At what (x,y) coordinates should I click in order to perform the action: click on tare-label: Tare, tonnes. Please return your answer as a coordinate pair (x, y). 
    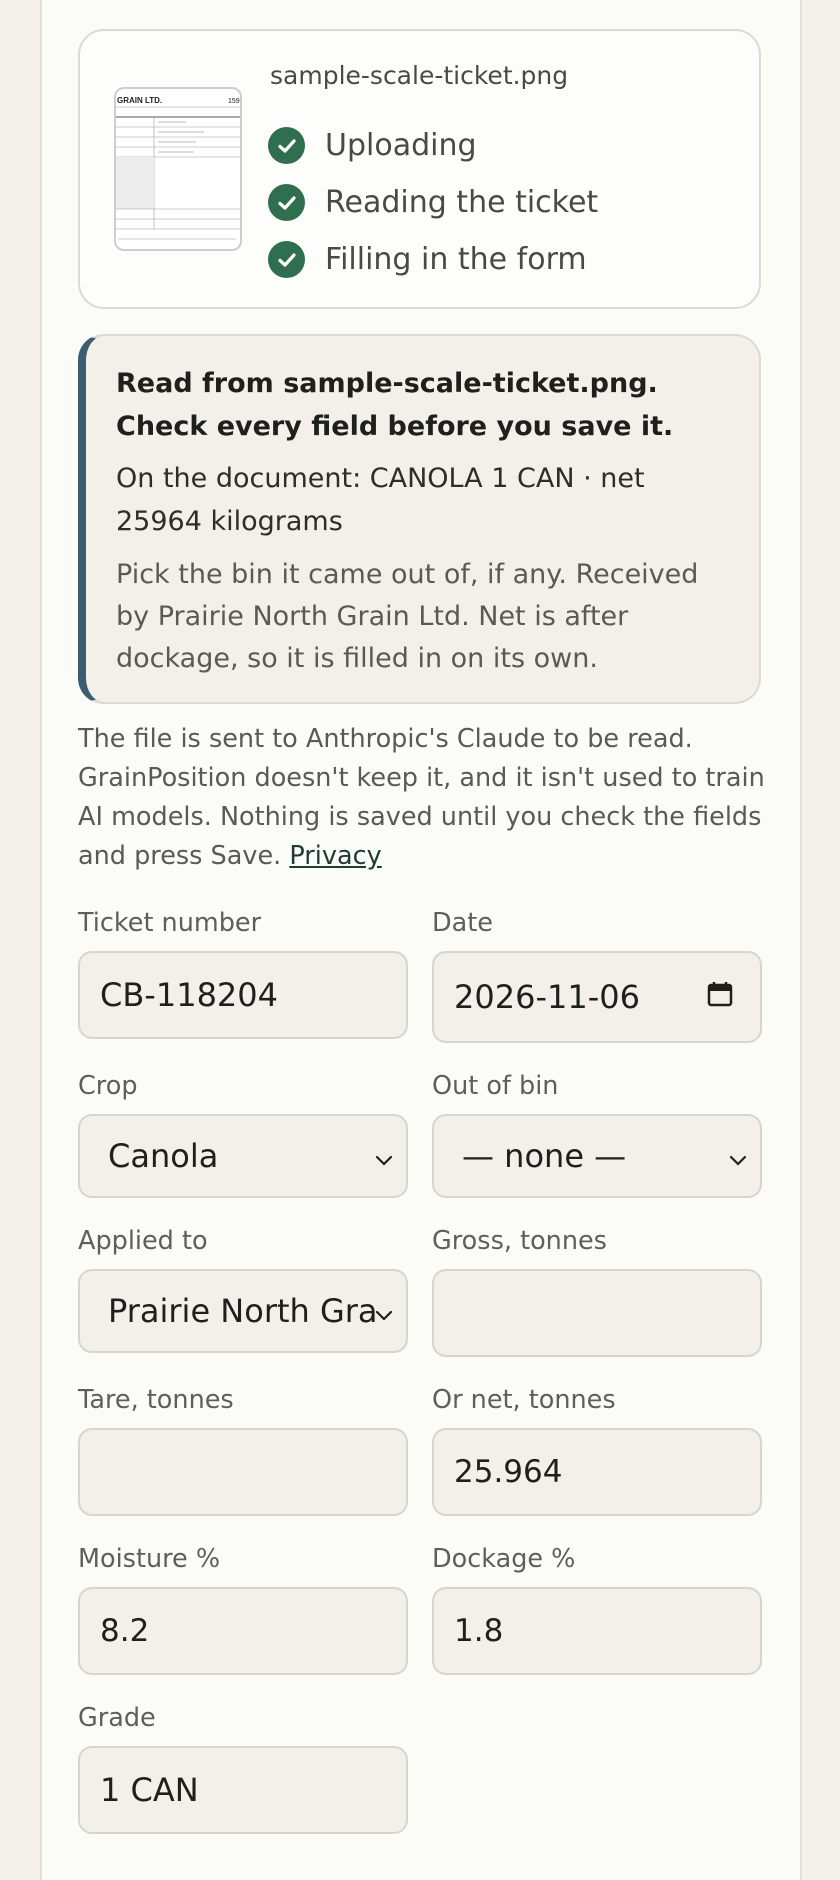
    Looking at the image, I should click on (156, 1400).